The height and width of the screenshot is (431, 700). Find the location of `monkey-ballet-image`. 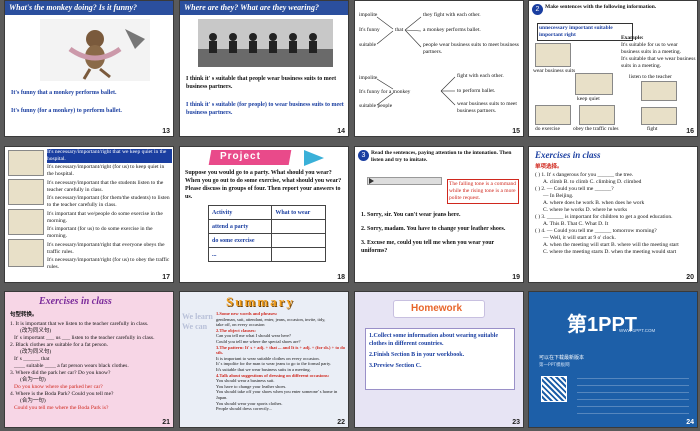

monkey-ballet-image is located at coordinates (95, 50).